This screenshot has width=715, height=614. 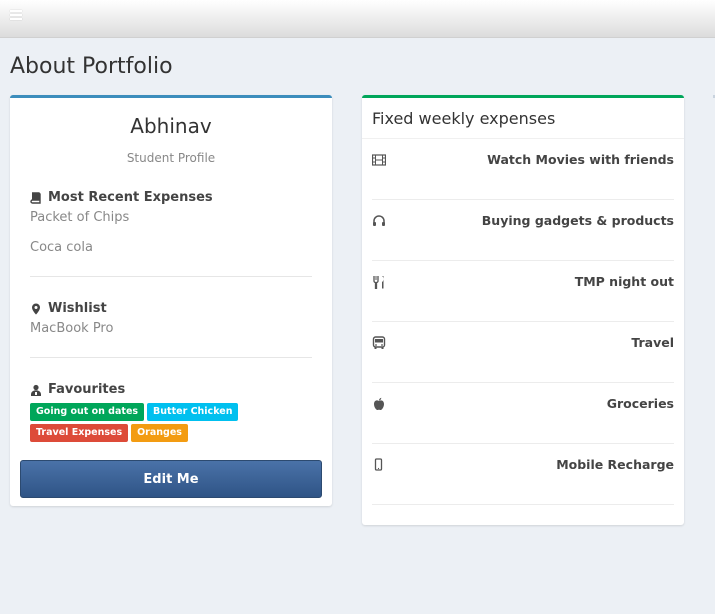 I want to click on recent-expense-item: Packet of Chips, so click(x=80, y=217).